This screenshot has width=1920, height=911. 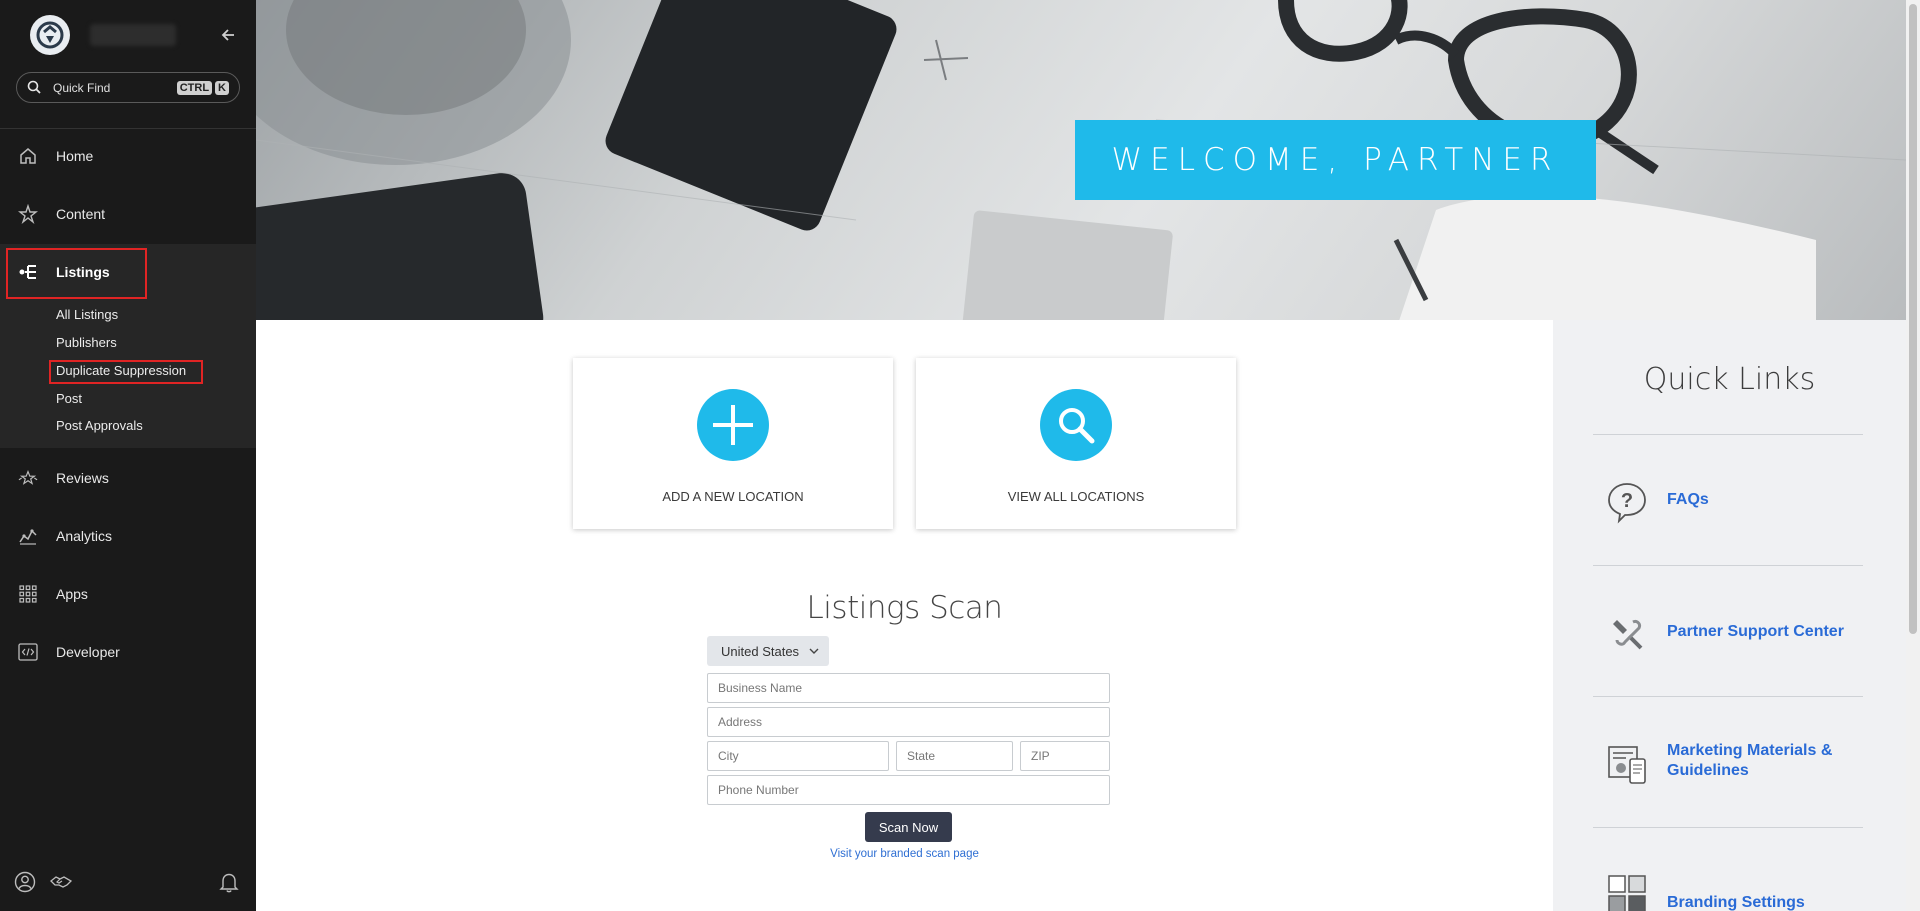 What do you see at coordinates (1728, 886) in the screenshot?
I see `quick-link-branding-settings: Branding Settings` at bounding box center [1728, 886].